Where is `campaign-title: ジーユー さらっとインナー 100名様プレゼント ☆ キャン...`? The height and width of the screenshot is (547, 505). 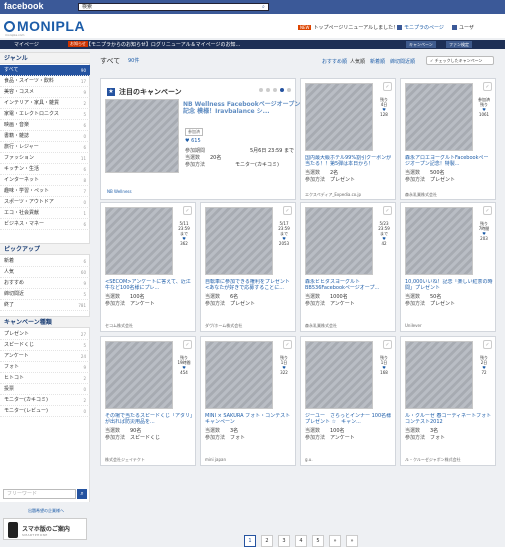 campaign-title: ジーユー さらっとインナー 100名様プレゼント ☆ キャン... is located at coordinates (349, 419).